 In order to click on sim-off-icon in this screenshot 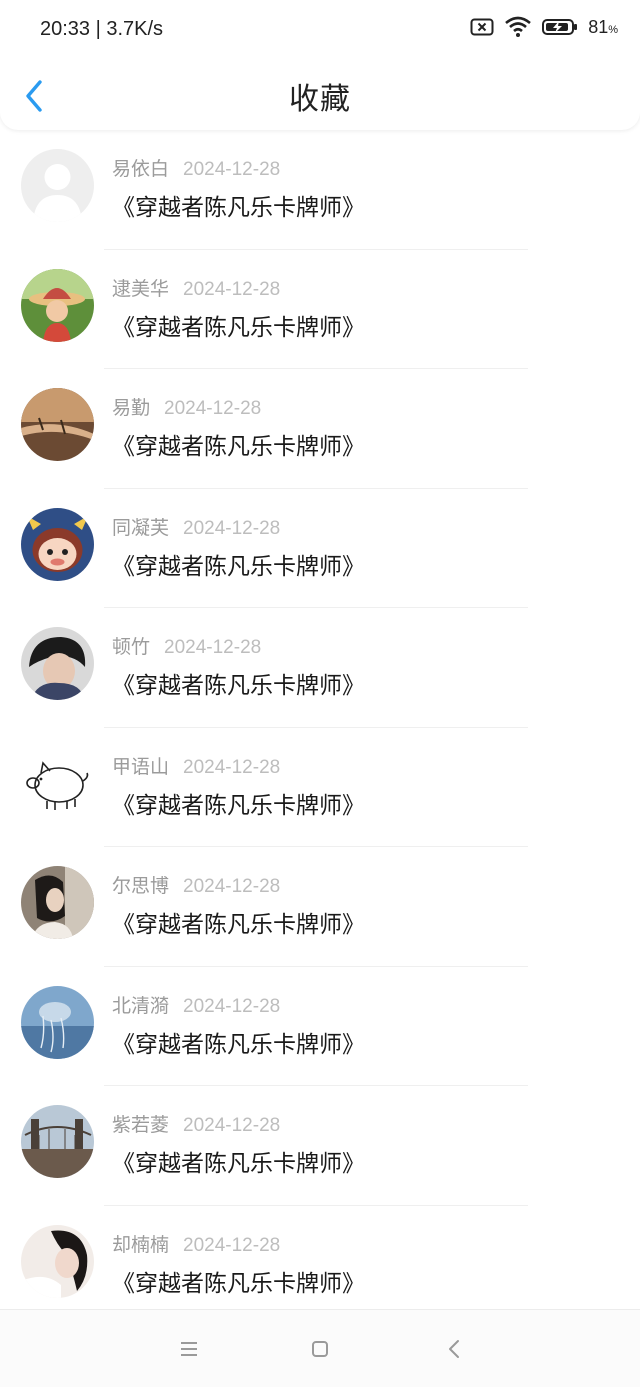, I will do `click(482, 27)`.